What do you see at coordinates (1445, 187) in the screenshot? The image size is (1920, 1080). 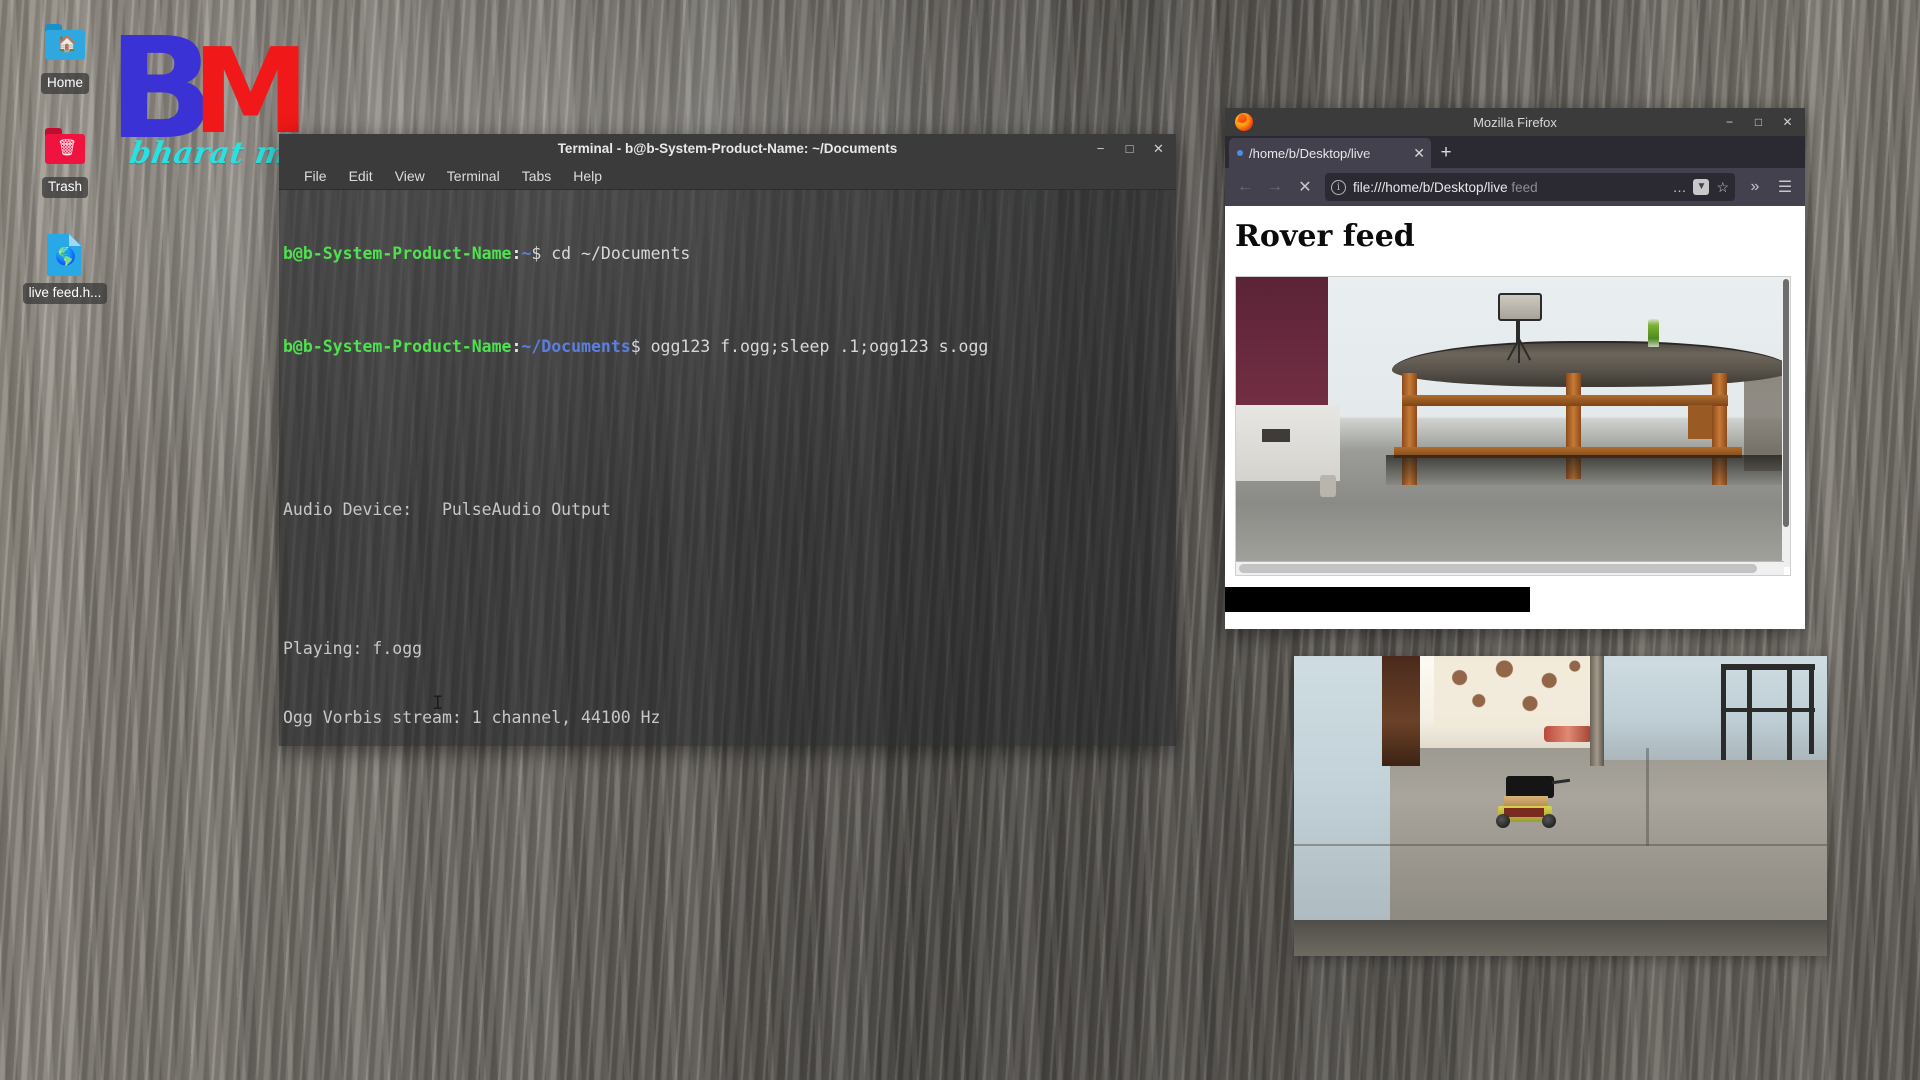 I see `address-bar-text: file:///home/b/Desktop/live feed` at bounding box center [1445, 187].